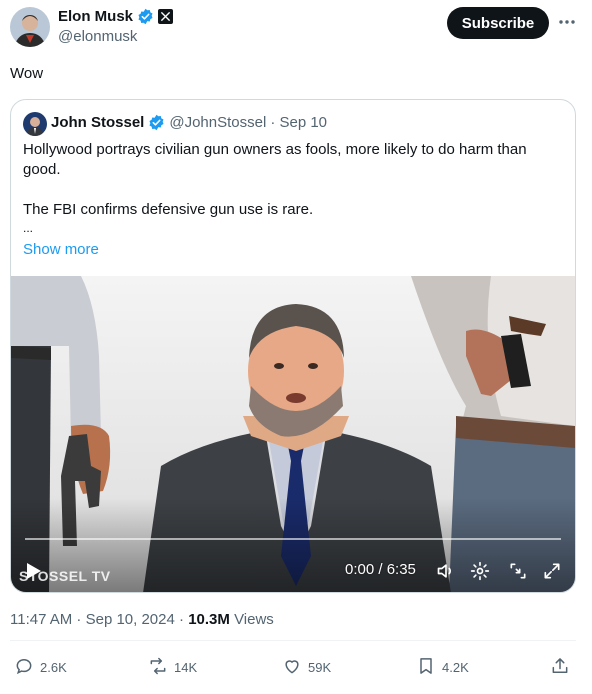 The image size is (592, 694). Describe the element at coordinates (27, 73) in the screenshot. I see `tweet-text: Wow` at that location.